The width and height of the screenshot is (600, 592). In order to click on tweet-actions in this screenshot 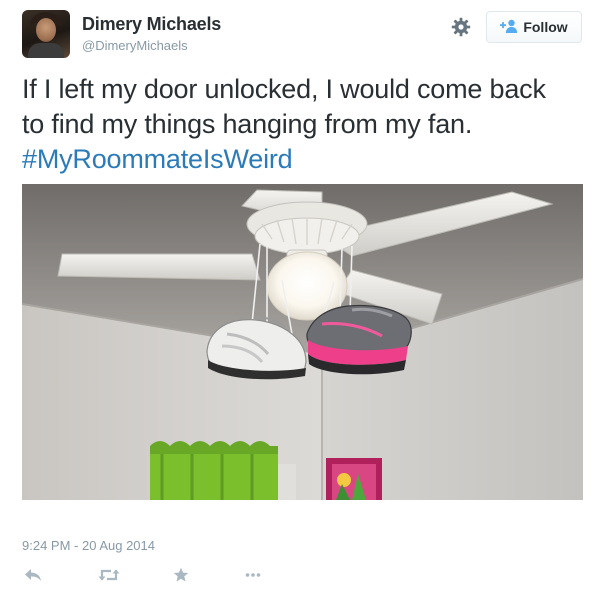, I will do `click(143, 575)`.